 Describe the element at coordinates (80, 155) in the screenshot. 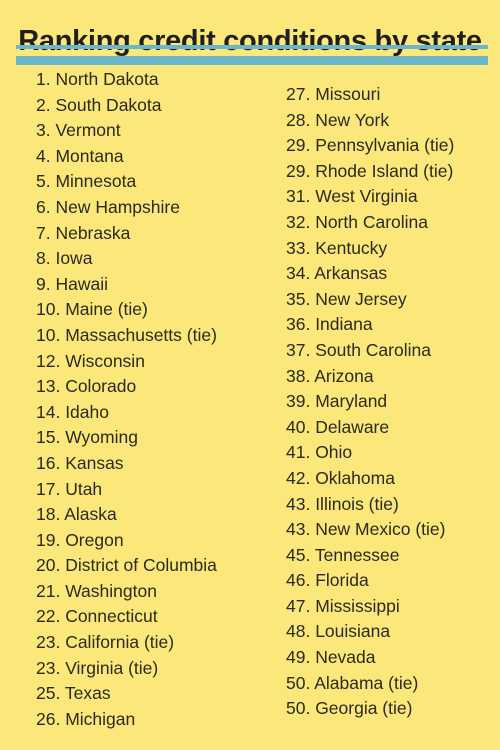

I see `ranking-item: 4. Montana` at that location.